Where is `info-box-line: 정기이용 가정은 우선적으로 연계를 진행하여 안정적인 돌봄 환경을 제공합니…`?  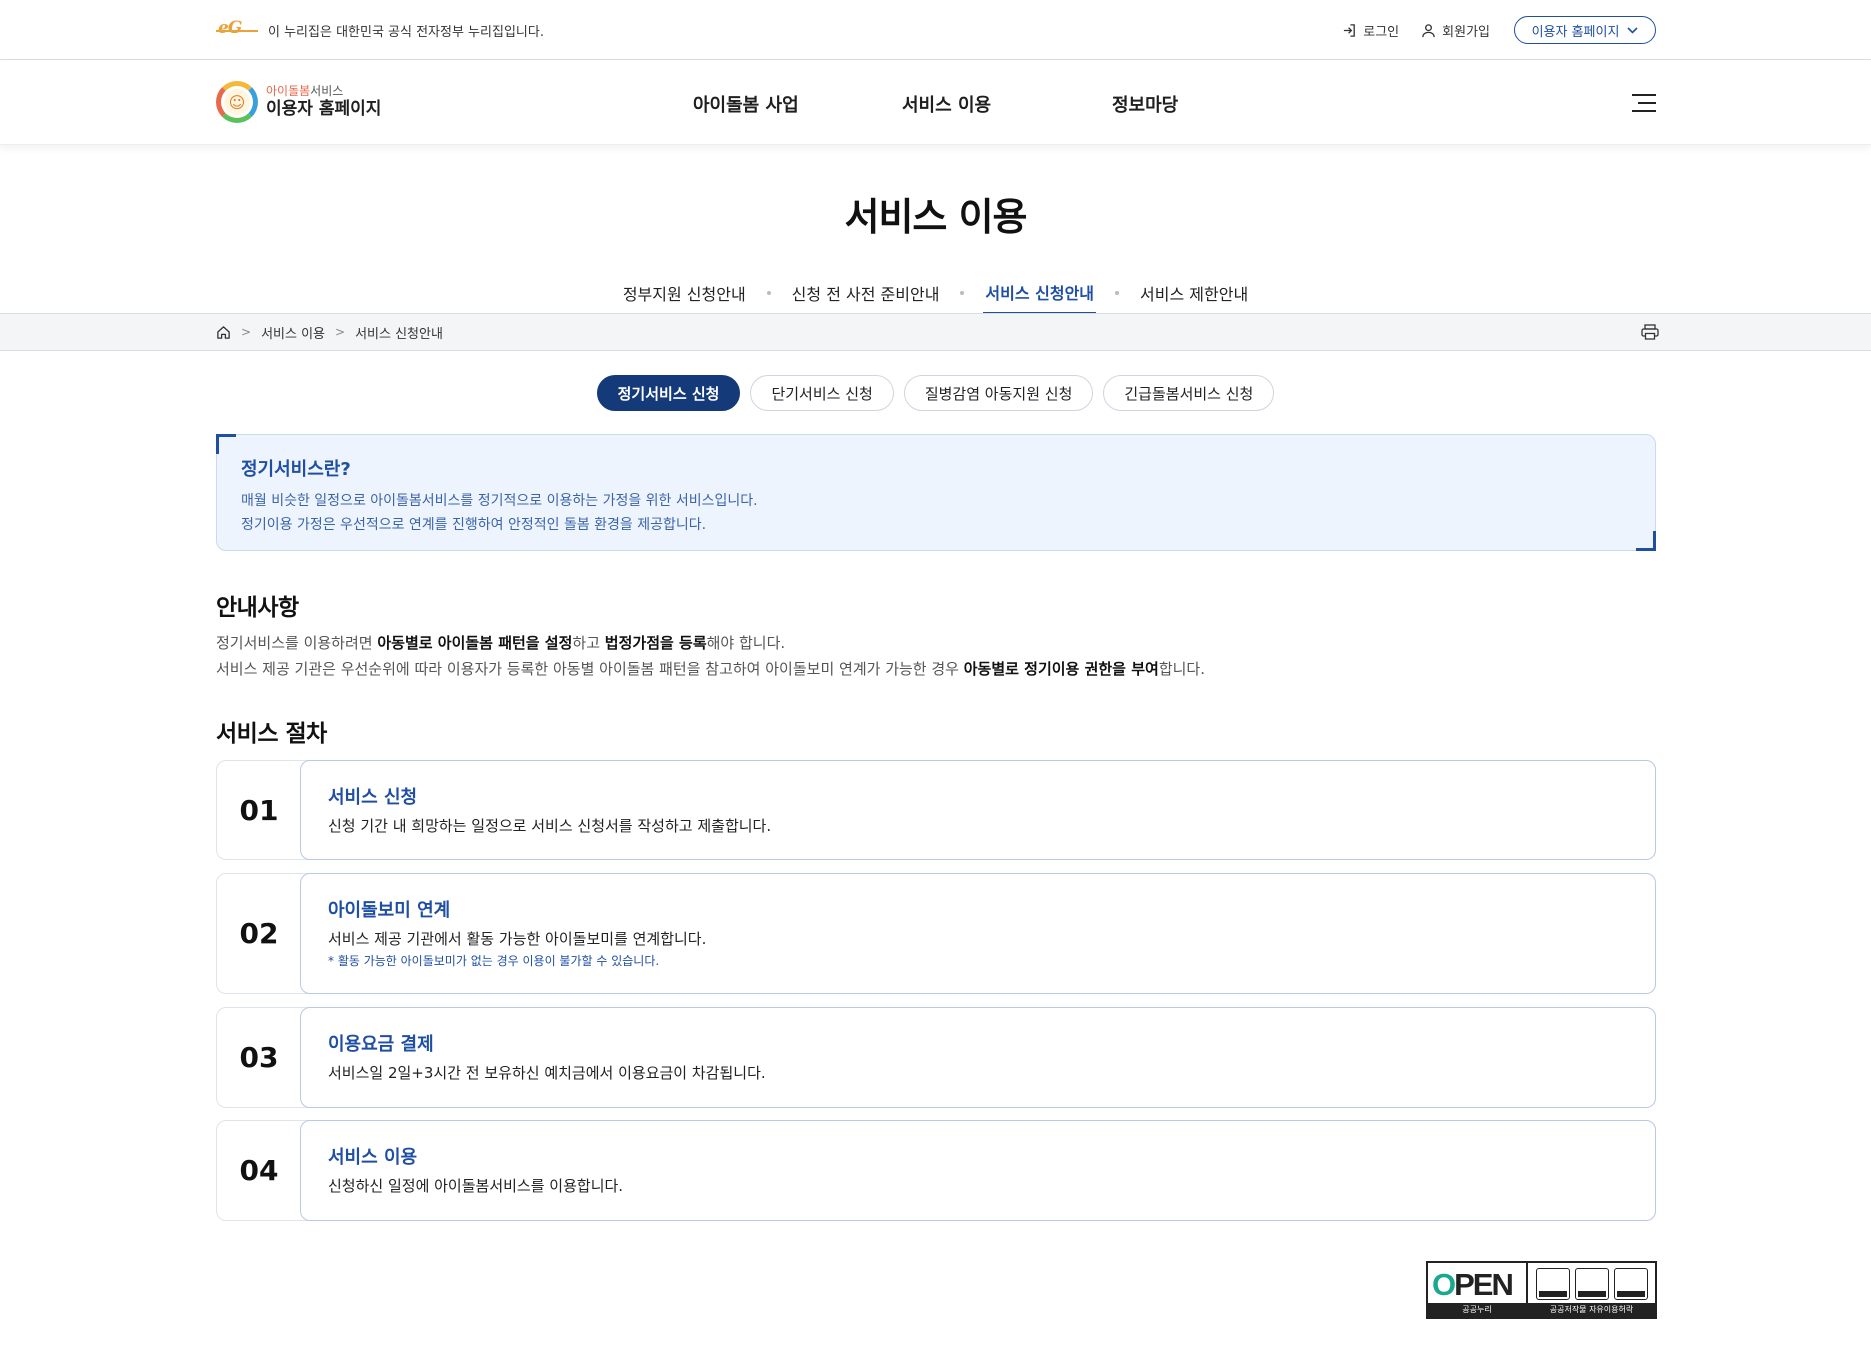
info-box-line: 정기이용 가정은 우선적으로 연계를 진행하여 안정적인 돌봄 환경을 제공합니… is located at coordinates (474, 525).